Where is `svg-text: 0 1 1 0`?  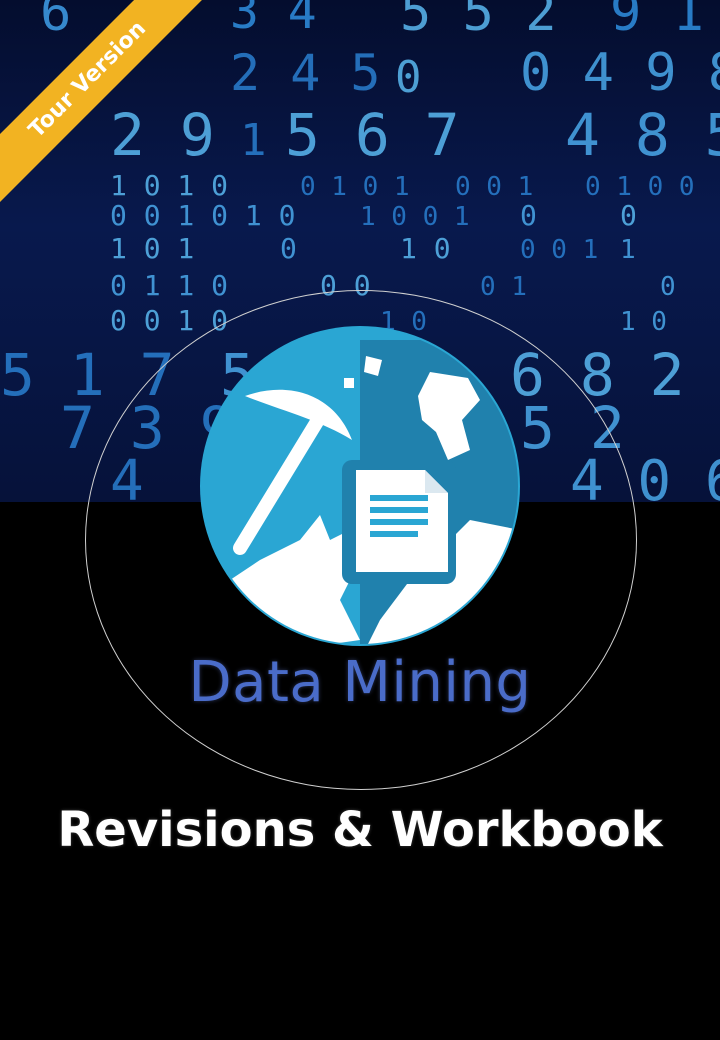 svg-text: 0 1 1 0 is located at coordinates (169, 285).